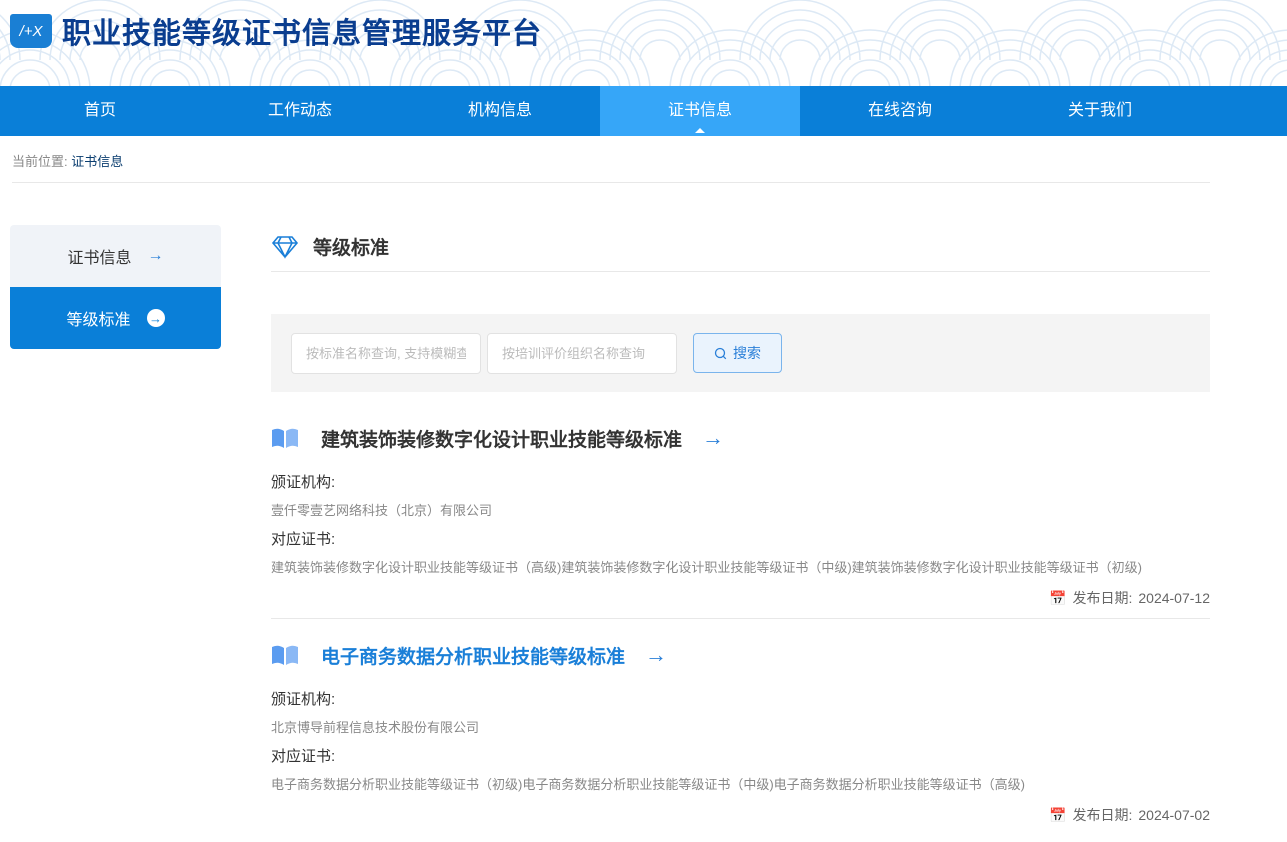  I want to click on sidebar-item-certificates: 证书信息 →, so click(115, 256).